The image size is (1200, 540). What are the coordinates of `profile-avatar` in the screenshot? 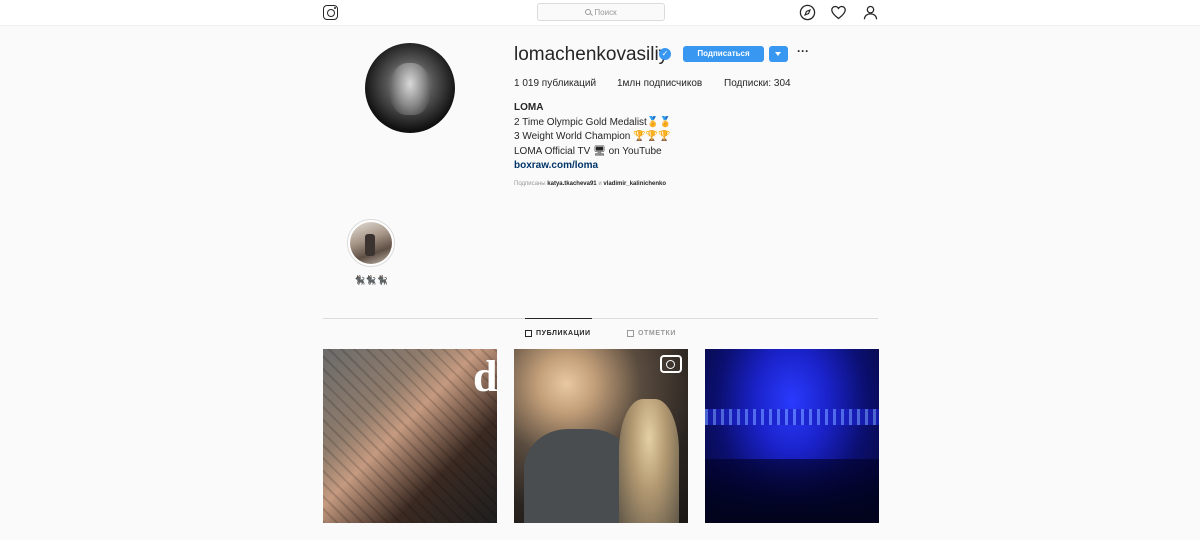 It's located at (410, 88).